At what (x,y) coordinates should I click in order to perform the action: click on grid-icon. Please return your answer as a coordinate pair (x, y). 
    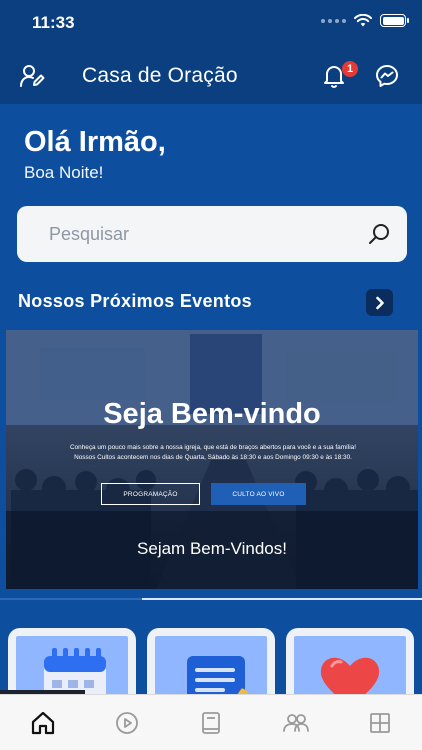
    Looking at the image, I should click on (380, 723).